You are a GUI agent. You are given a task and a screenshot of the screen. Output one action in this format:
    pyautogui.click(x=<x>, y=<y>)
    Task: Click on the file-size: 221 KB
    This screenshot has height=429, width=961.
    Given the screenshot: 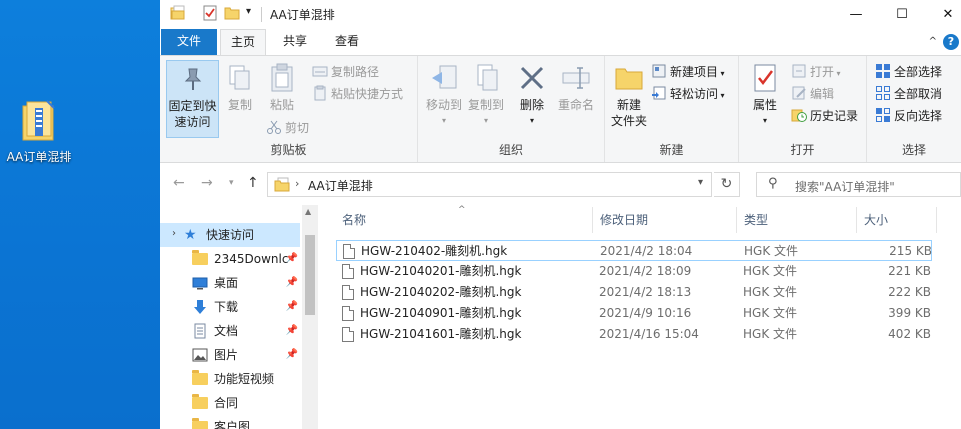 What is the action you would take?
    pyautogui.click(x=909, y=271)
    